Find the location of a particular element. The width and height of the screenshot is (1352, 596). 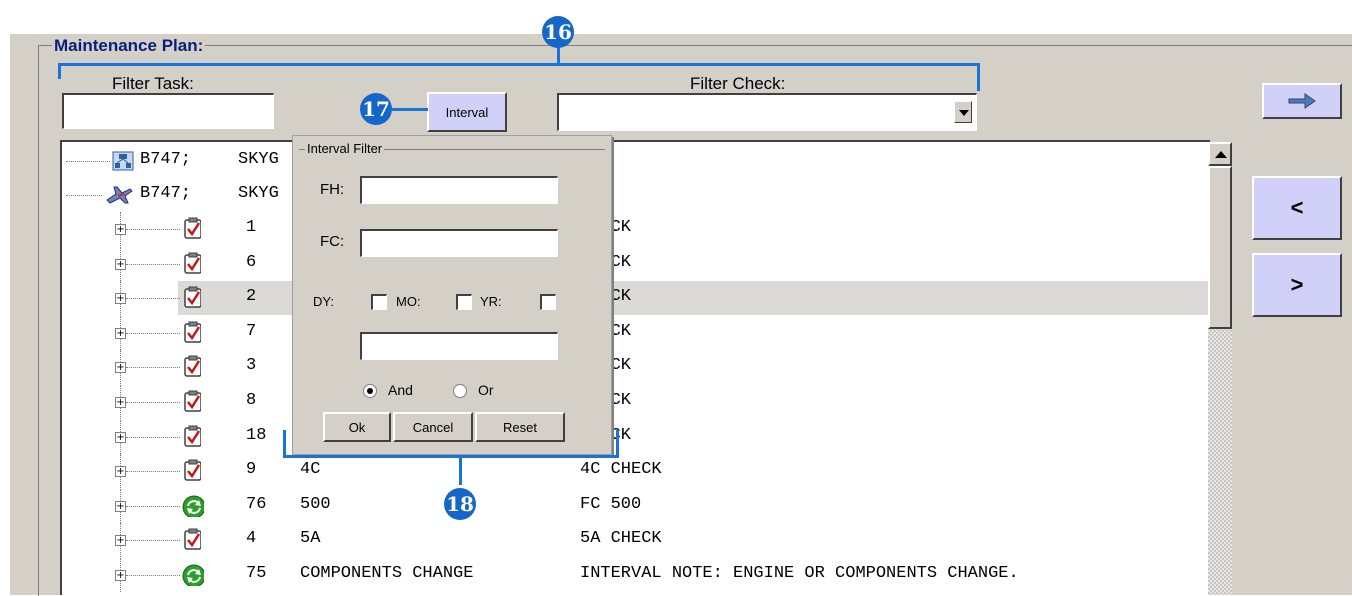

fh-label: FH: is located at coordinates (332, 189).